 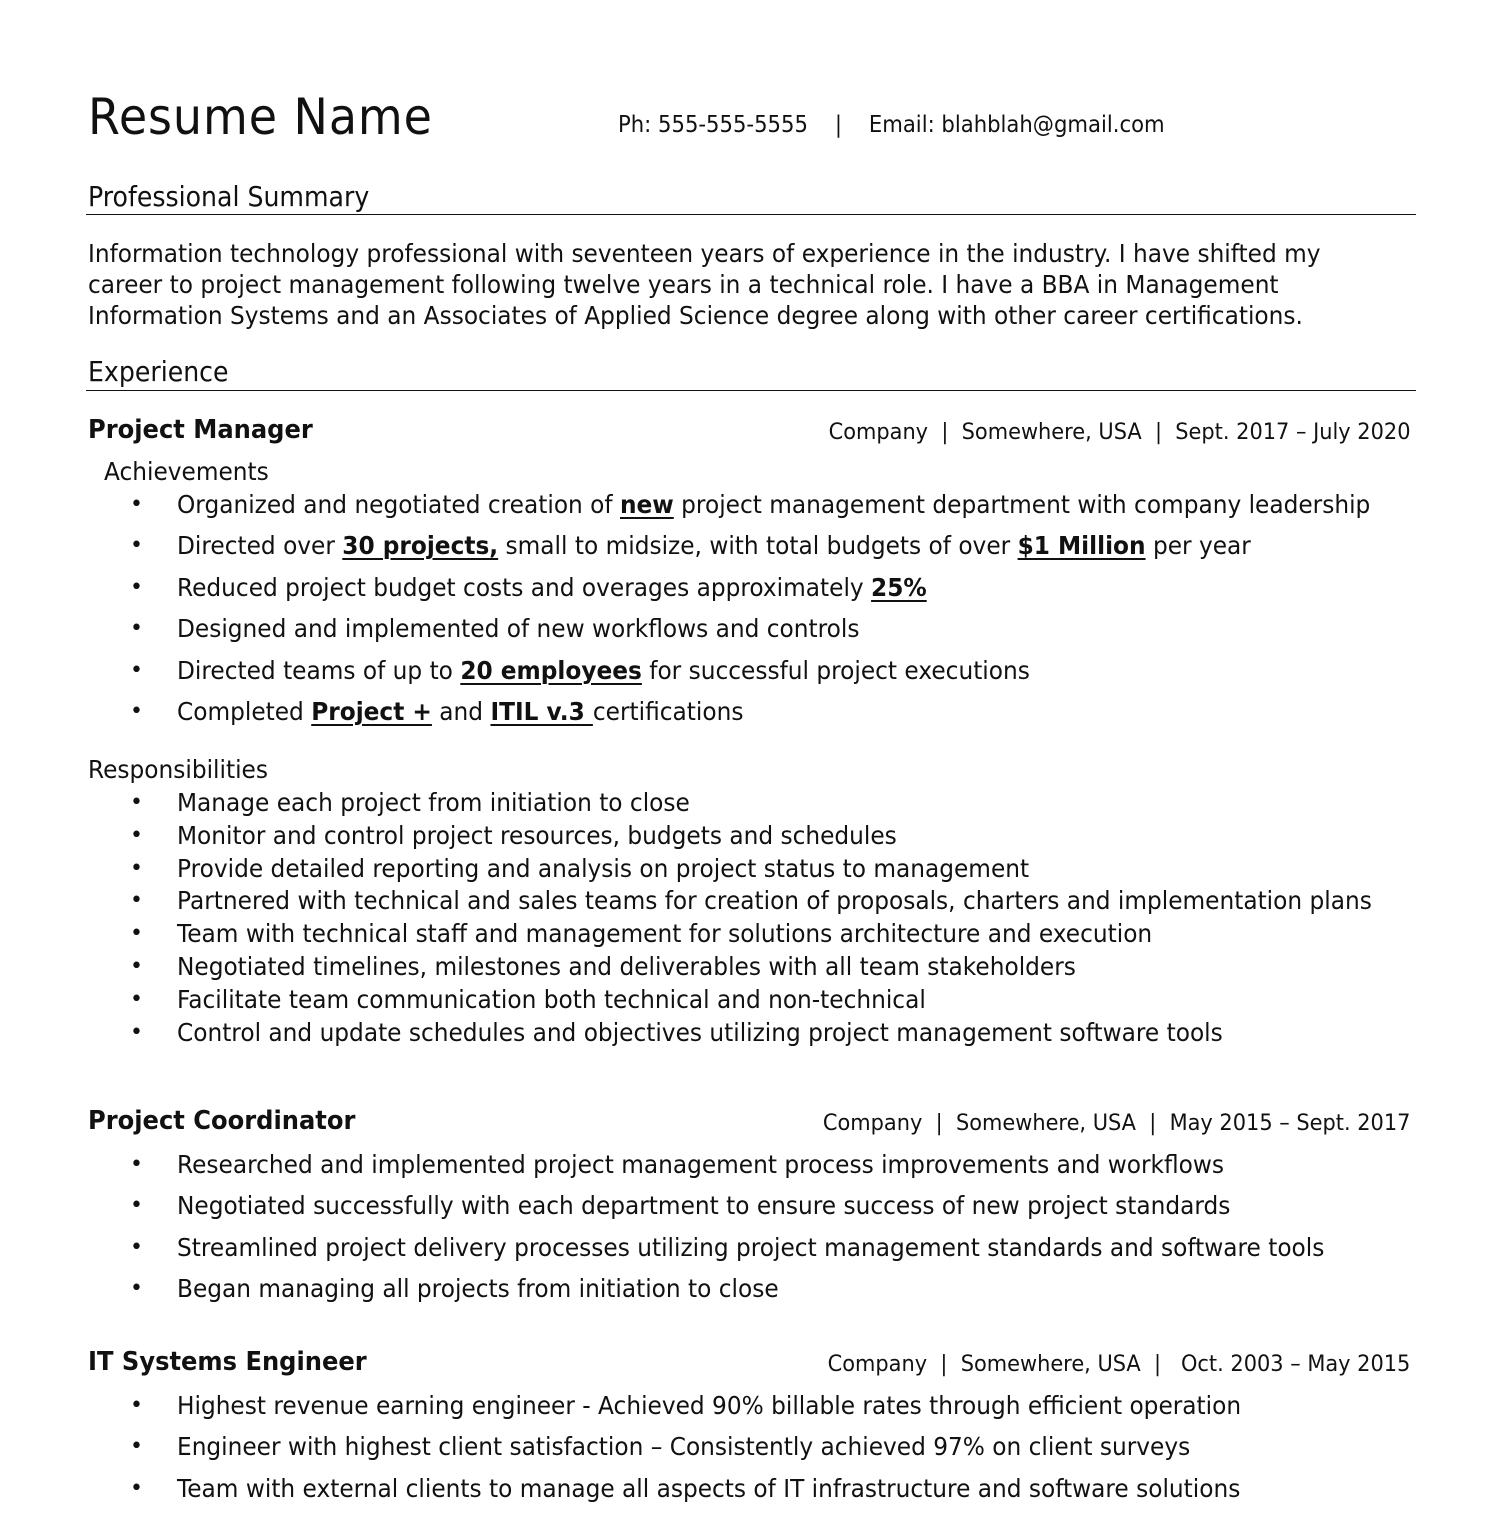 I want to click on highlight: 30 projects,, so click(x=420, y=546).